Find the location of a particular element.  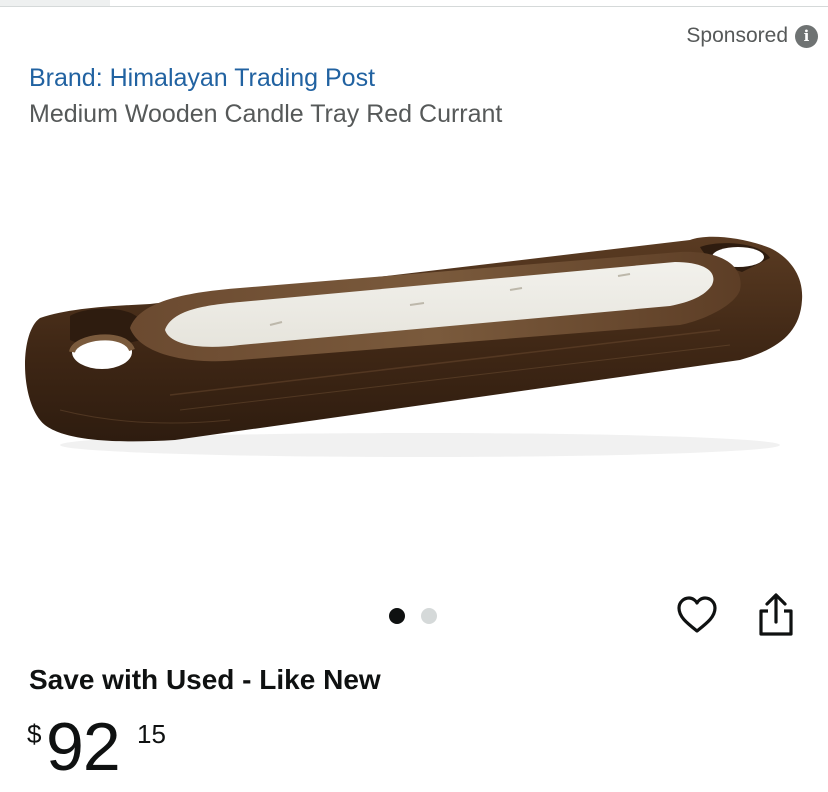

brand-link: Brand: Himalayan Trading Post is located at coordinates (202, 78).